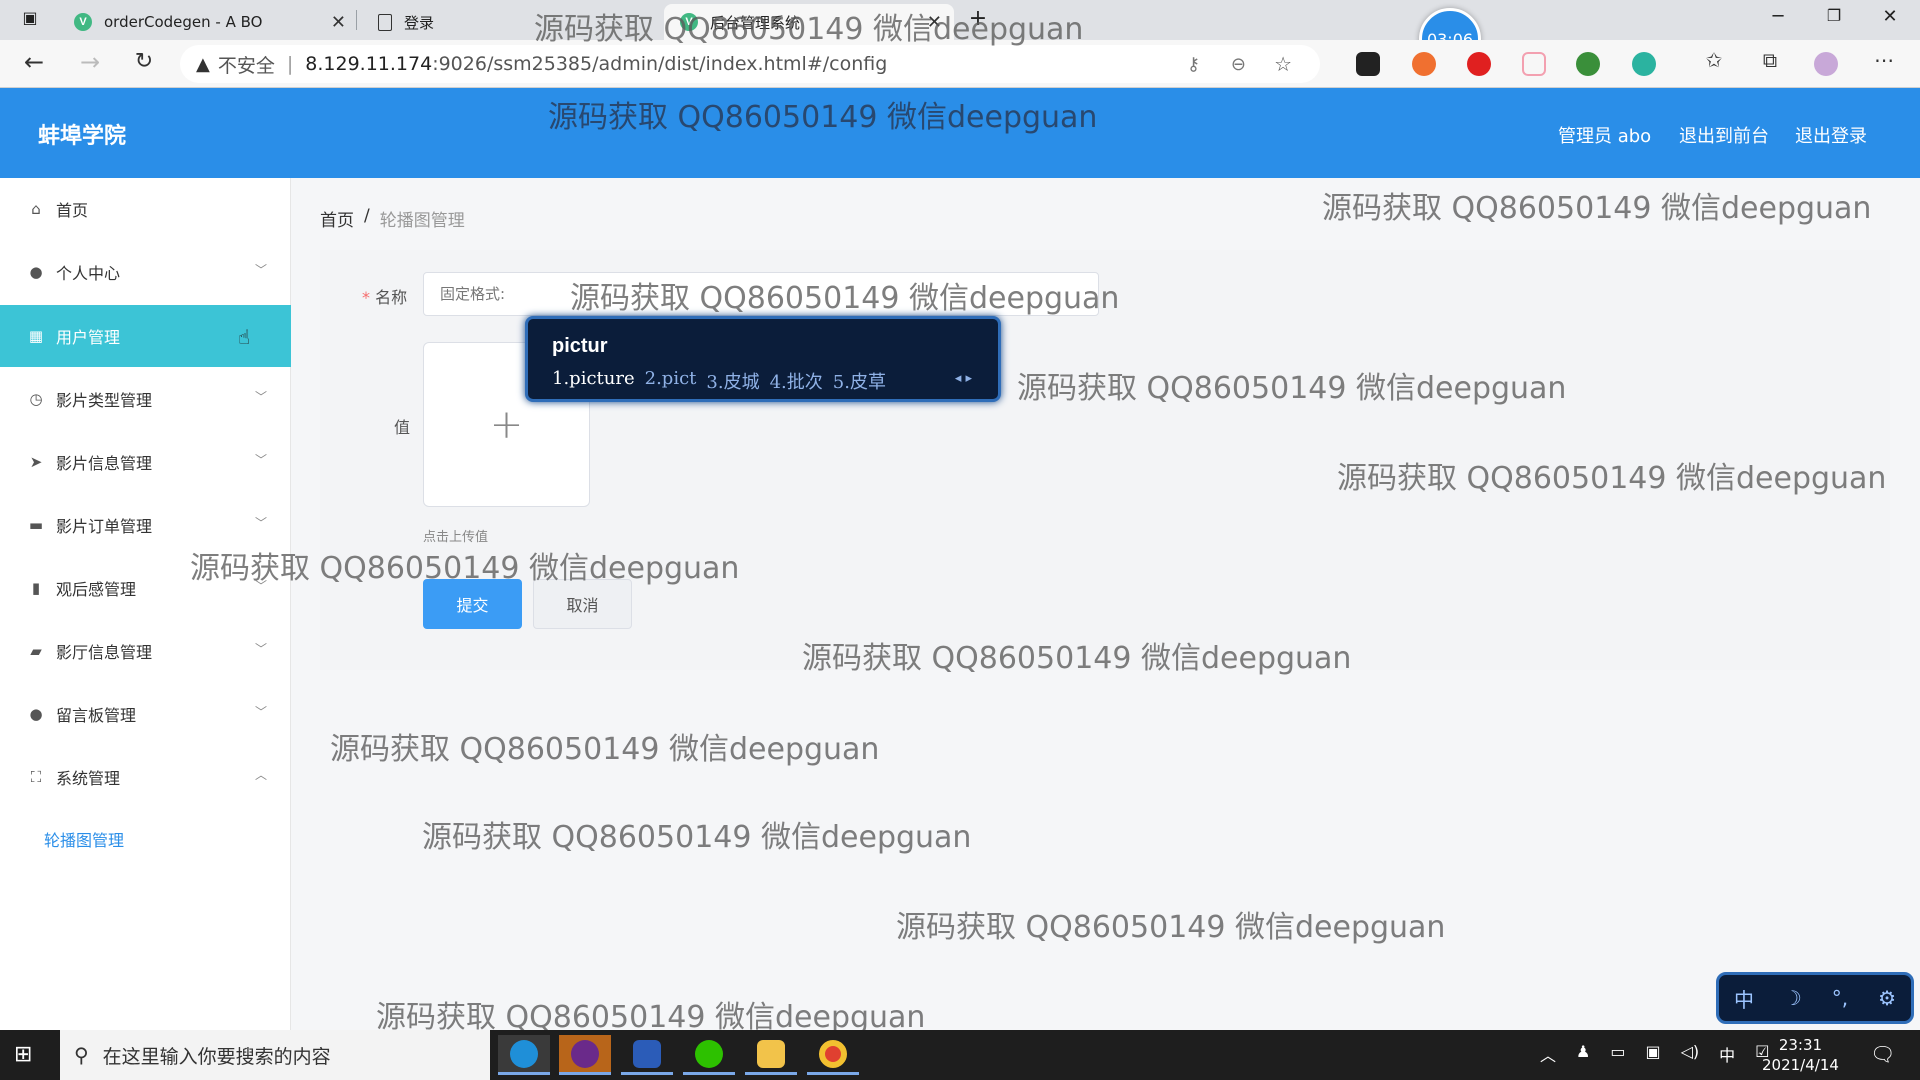 This screenshot has width=1920, height=1080. I want to click on app-icon, so click(585, 1053).